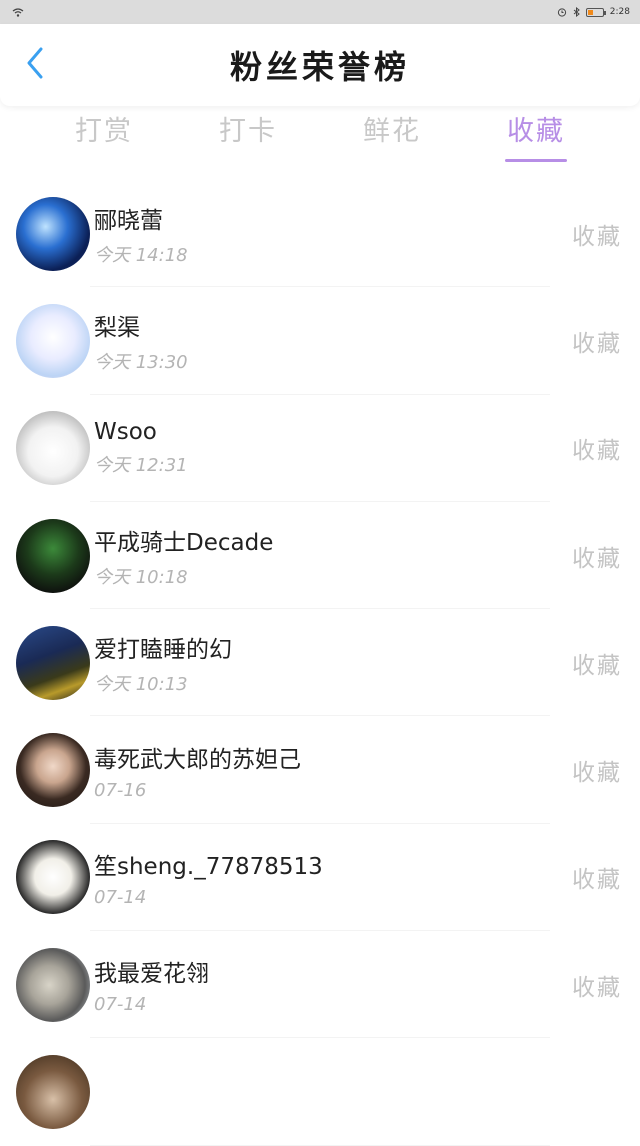 The image size is (640, 1146). I want to click on item-info: 平成骑士Decade 今天 10:18, so click(331, 556).